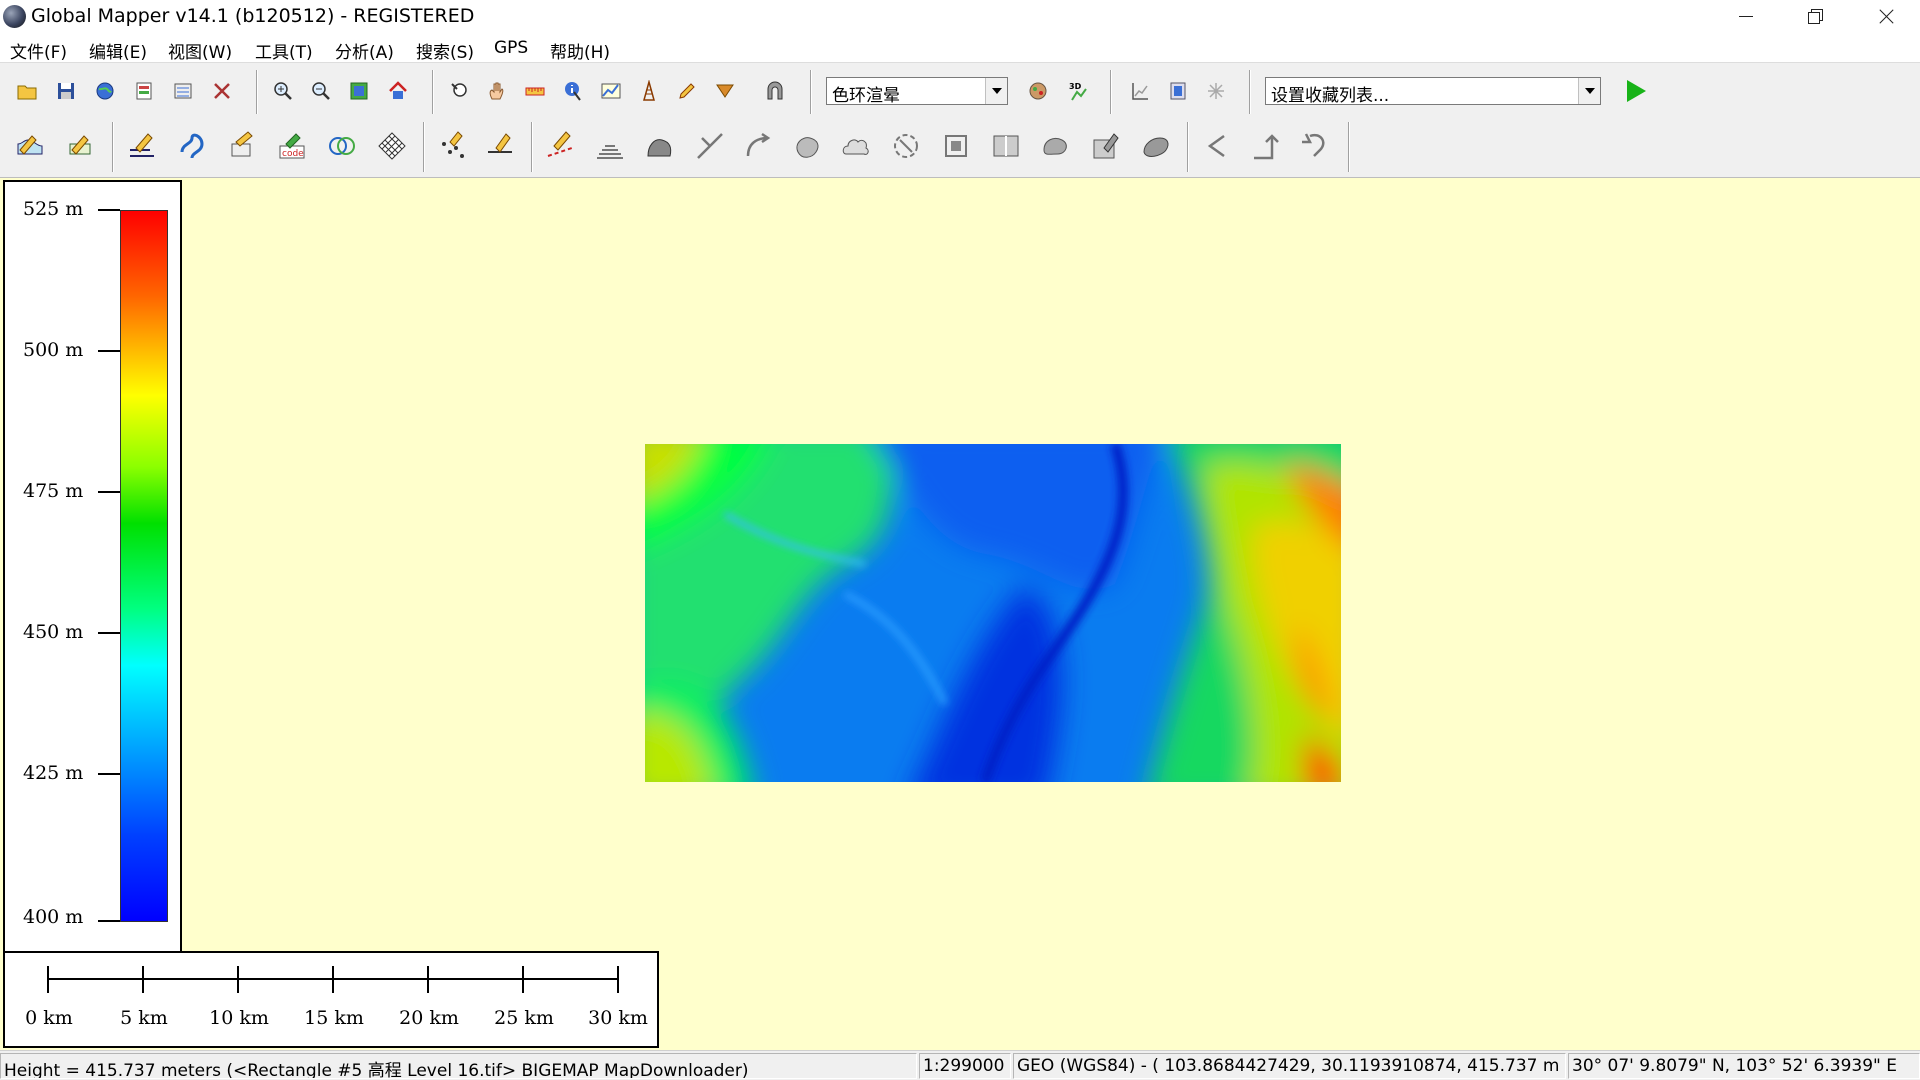 This screenshot has height=1080, width=1920. I want to click on scale-label-20: 20 km, so click(429, 1018).